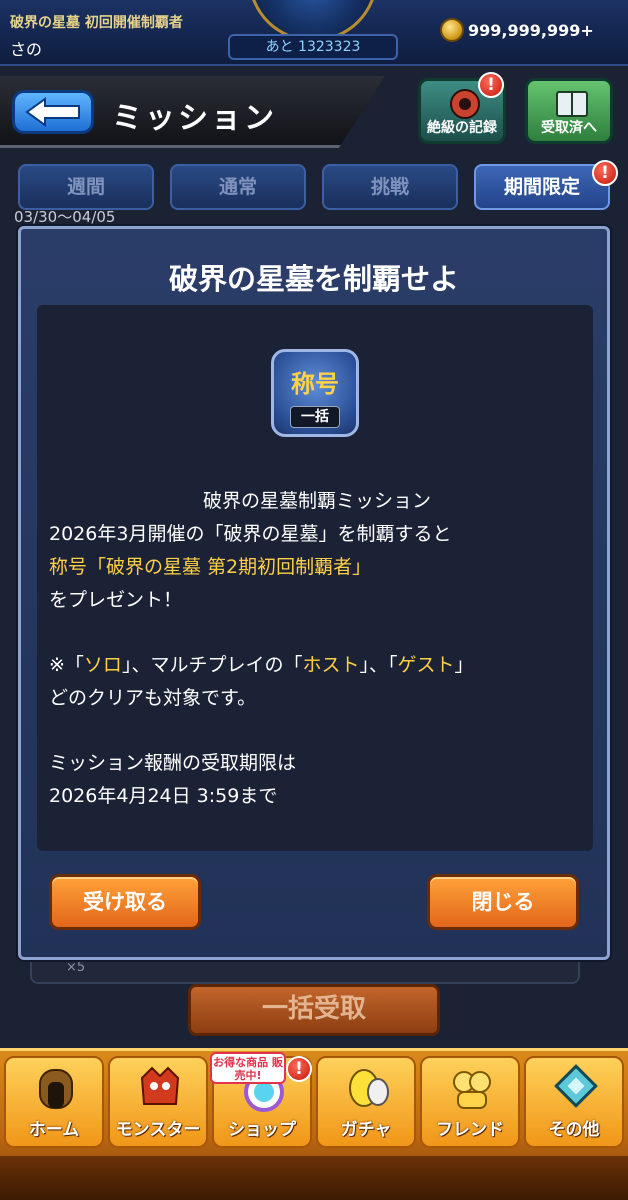 The image size is (628, 1200). What do you see at coordinates (331, 665) in the screenshot?
I see `note-host: ホスト` at bounding box center [331, 665].